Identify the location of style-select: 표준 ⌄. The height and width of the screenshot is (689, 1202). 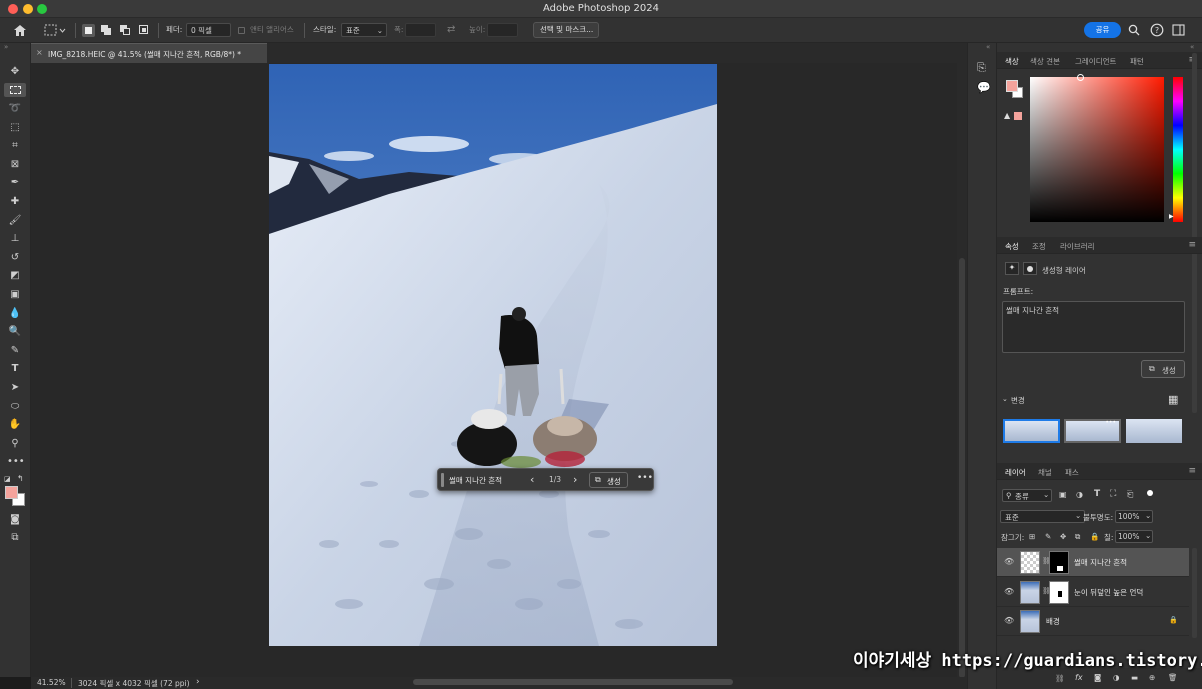
(364, 30).